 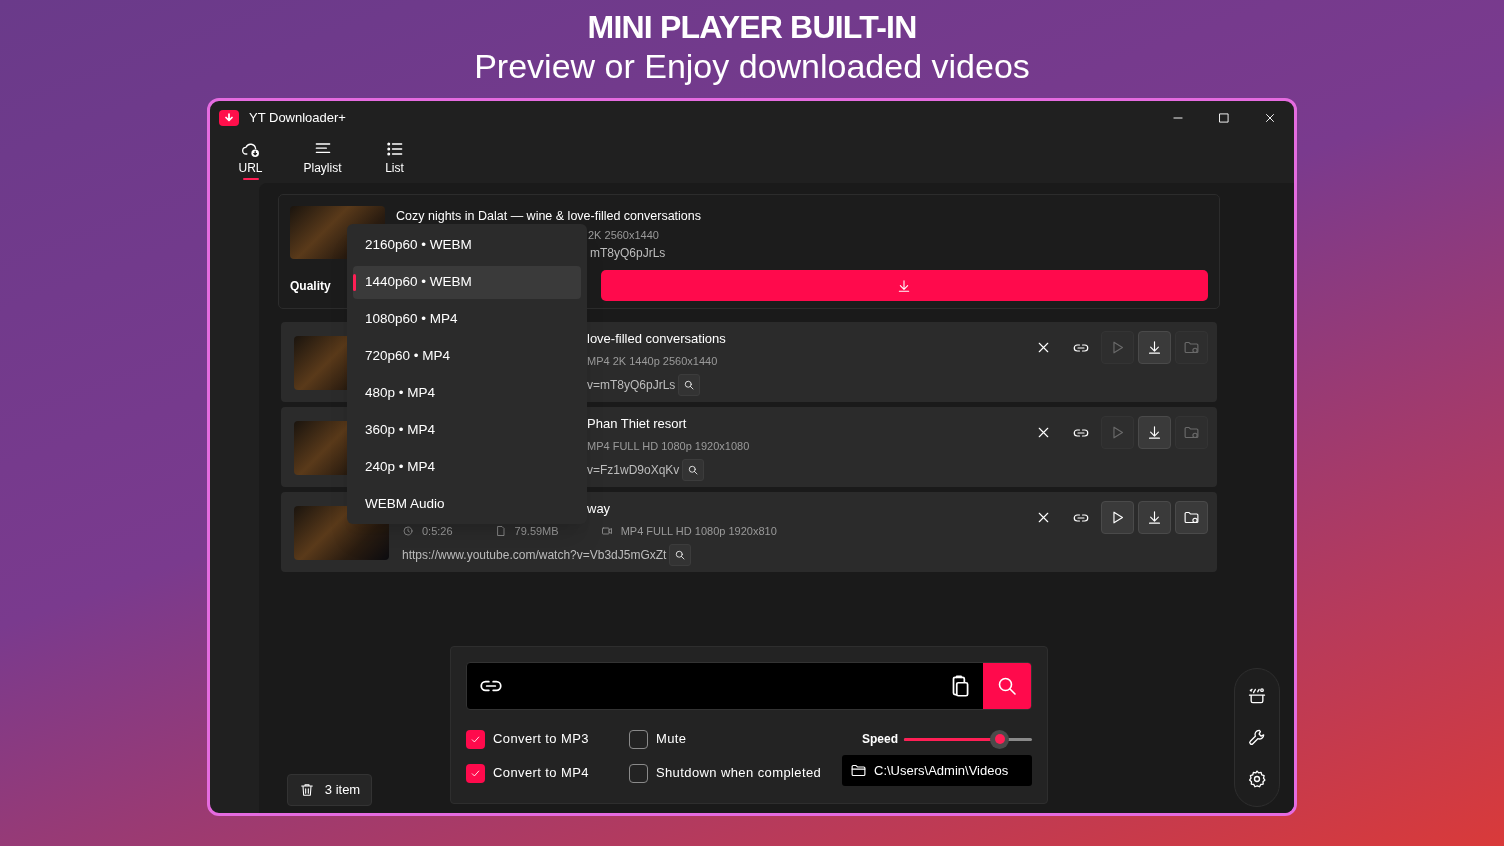 I want to click on quality-option: 1440p60 • WEBM, so click(x=467, y=282).